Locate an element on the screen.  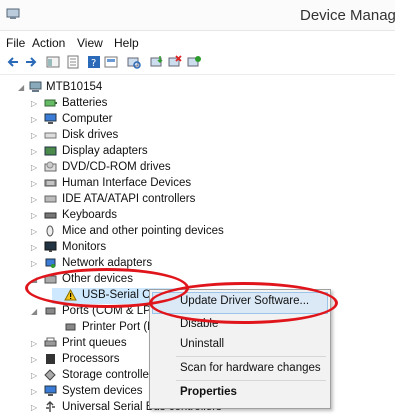
update-driver-icon is located at coordinates (157, 62).